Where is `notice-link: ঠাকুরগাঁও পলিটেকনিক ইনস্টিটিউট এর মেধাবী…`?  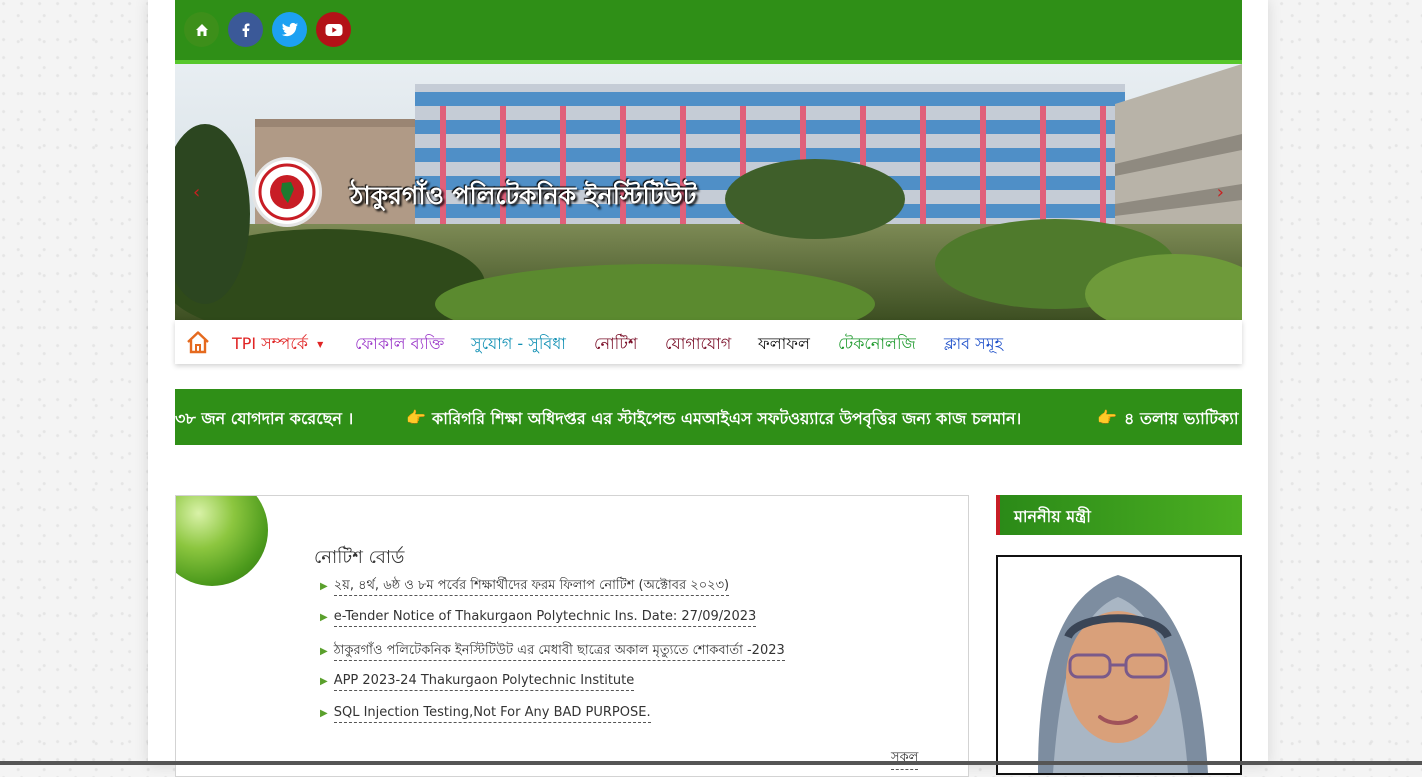
notice-link: ঠাকুরগাঁও পলিটেকনিক ইনস্টিটিউট এর মেধাবী… is located at coordinates (559, 652).